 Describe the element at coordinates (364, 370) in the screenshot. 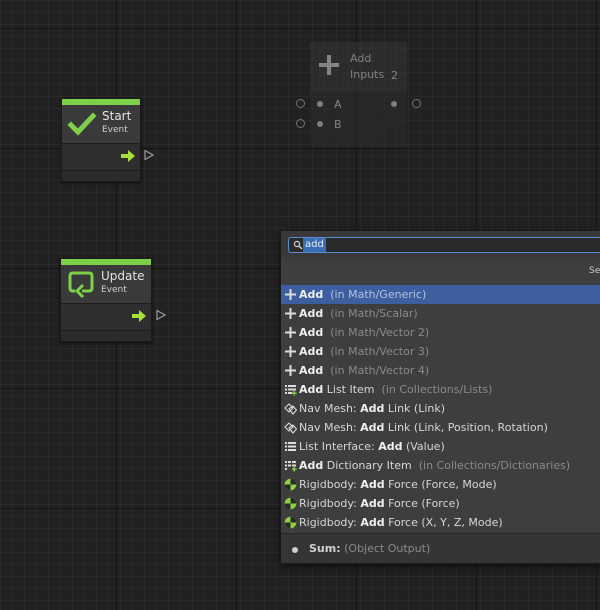

I see `result-item-label: Add (in Math/Vector 4)` at that location.